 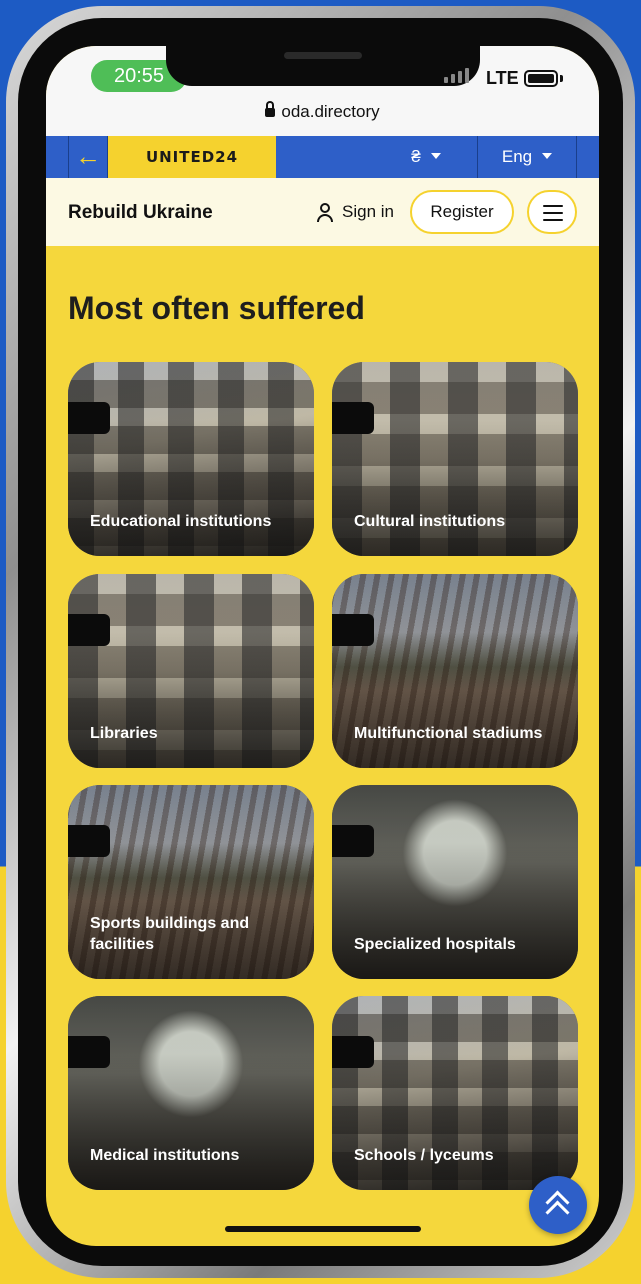 I want to click on category-card: Cultural institutions, so click(x=455, y=459).